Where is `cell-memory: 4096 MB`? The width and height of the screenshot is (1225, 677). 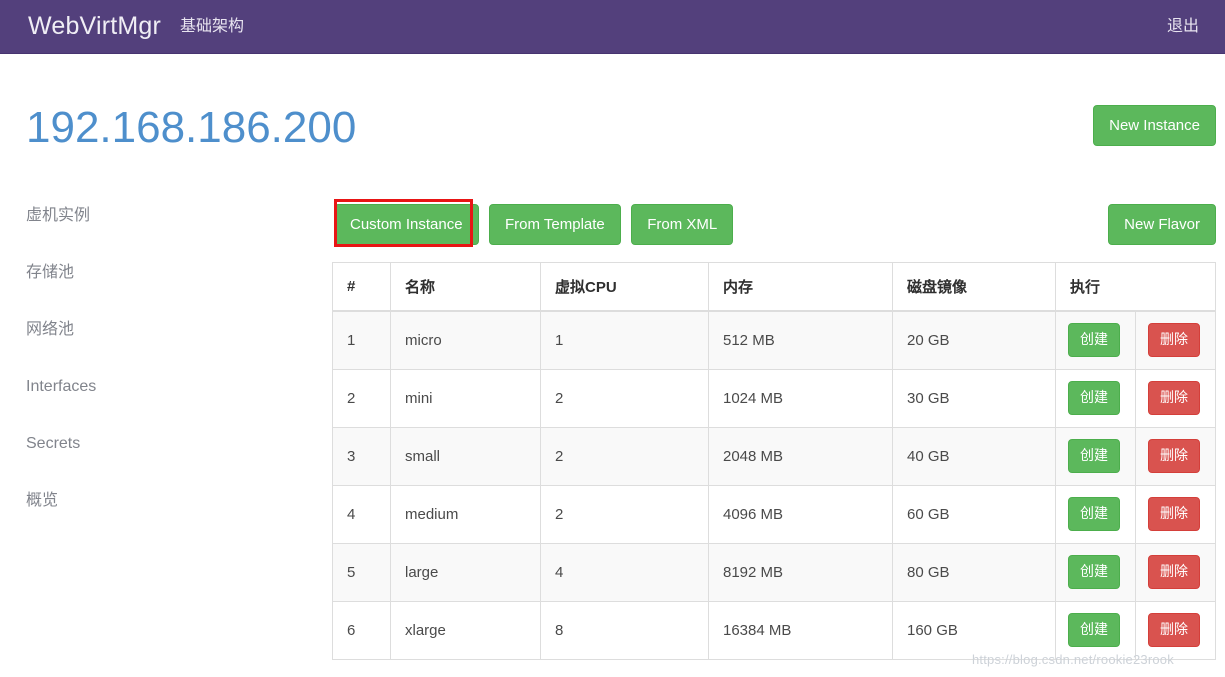 cell-memory: 4096 MB is located at coordinates (800, 514).